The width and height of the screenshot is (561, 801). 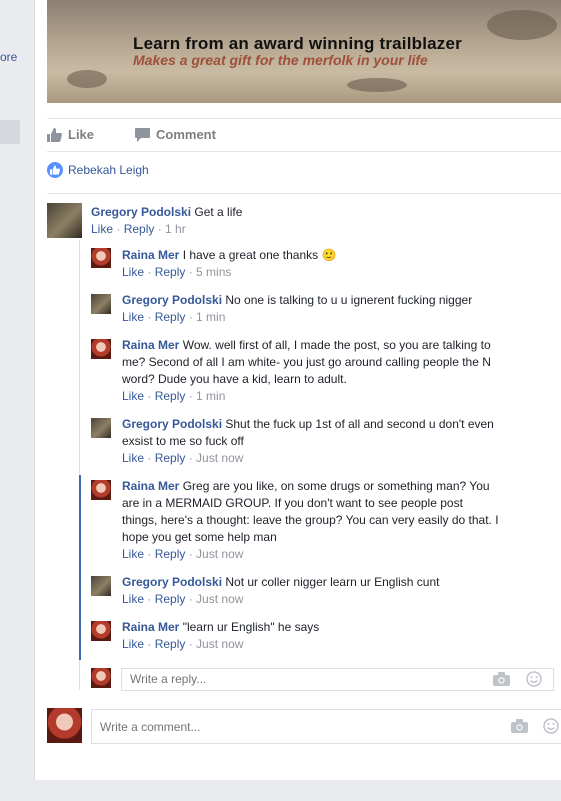 What do you see at coordinates (218, 212) in the screenshot?
I see `comment-text: Get a life` at bounding box center [218, 212].